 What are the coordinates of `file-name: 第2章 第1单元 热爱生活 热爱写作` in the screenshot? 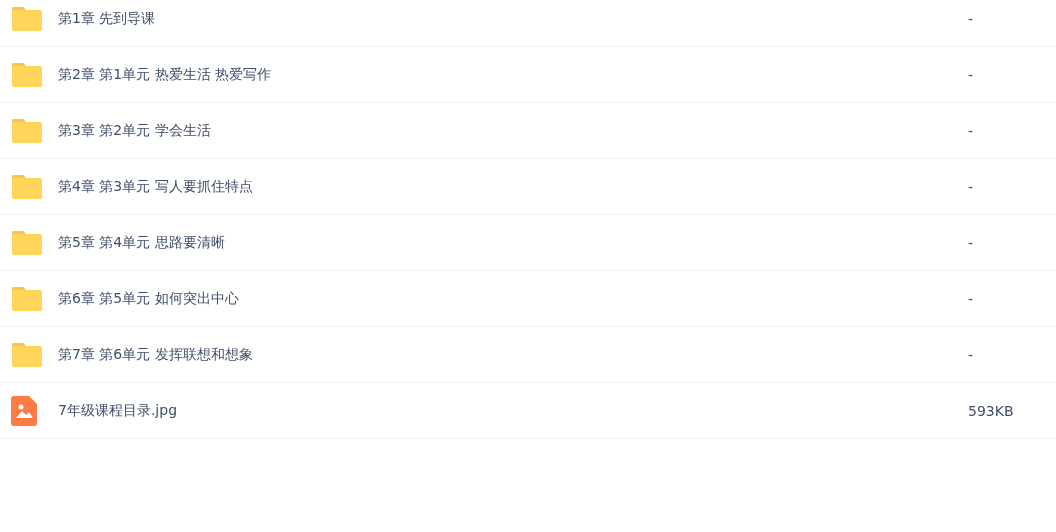 It's located at (513, 74).